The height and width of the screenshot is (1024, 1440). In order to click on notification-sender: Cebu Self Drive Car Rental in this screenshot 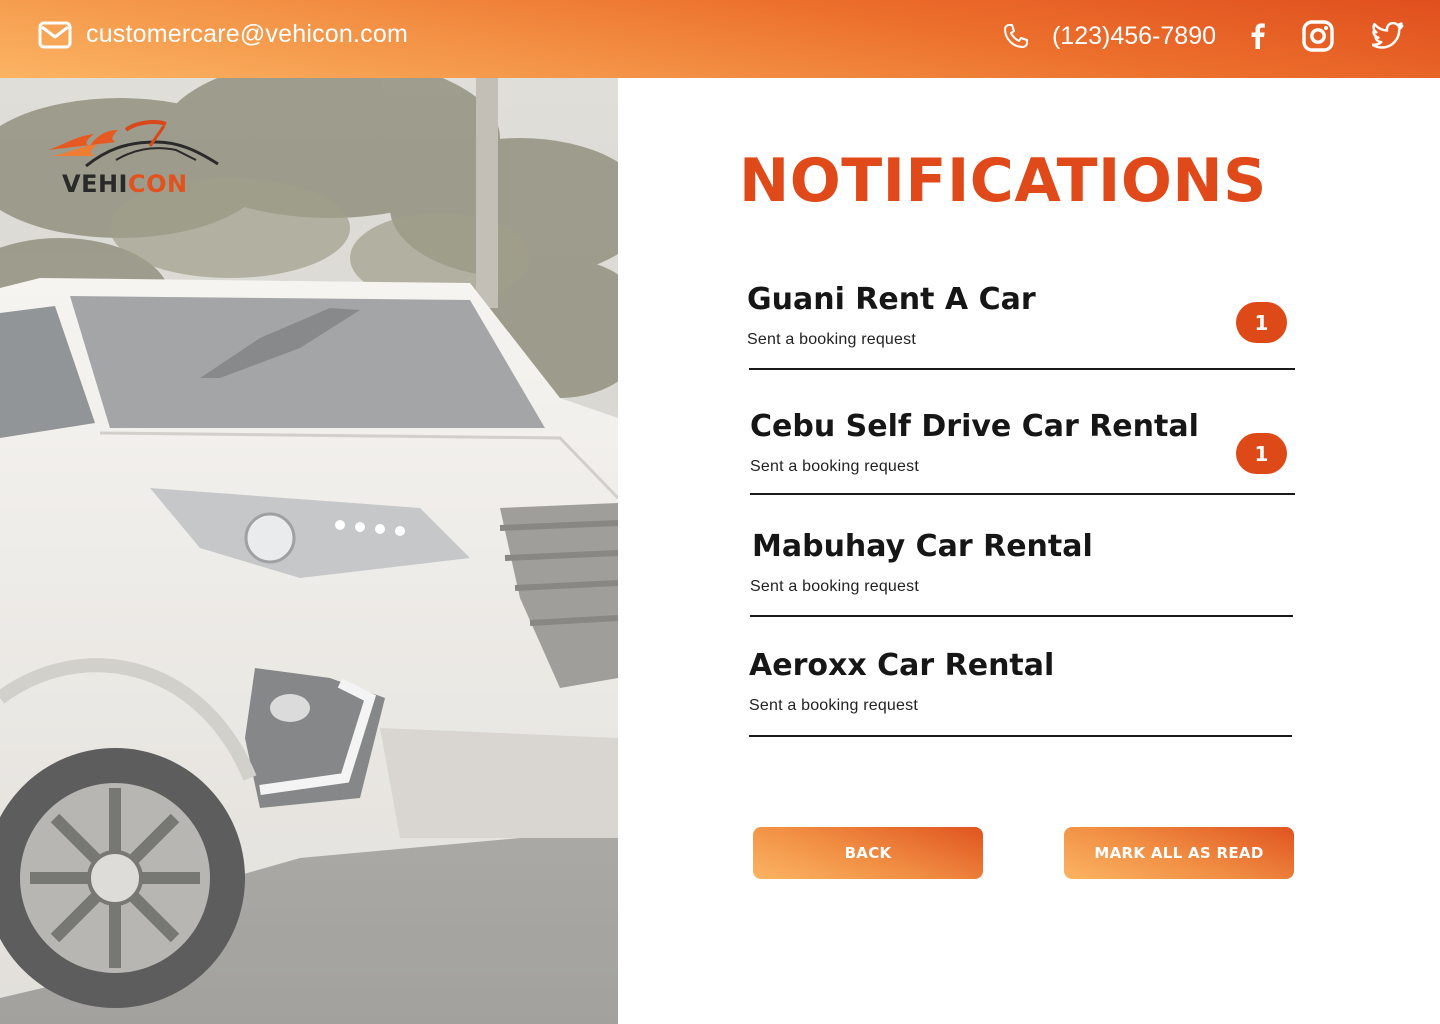, I will do `click(974, 426)`.